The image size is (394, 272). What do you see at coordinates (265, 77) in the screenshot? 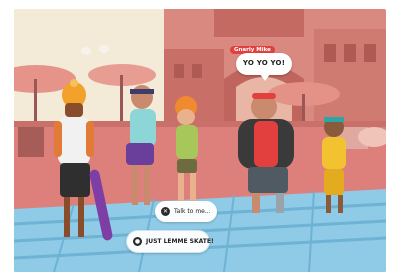
I see `speech-bubble-tail` at bounding box center [265, 77].